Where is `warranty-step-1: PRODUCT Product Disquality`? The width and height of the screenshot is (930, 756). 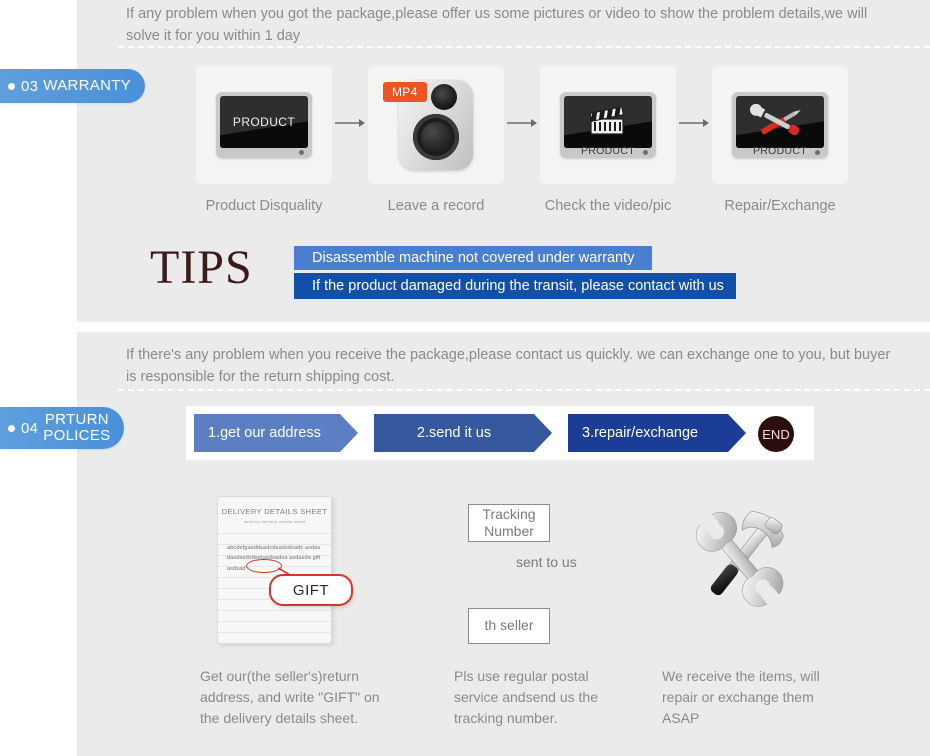
warranty-step-1: PRODUCT Product Disquality is located at coordinates (264, 140).